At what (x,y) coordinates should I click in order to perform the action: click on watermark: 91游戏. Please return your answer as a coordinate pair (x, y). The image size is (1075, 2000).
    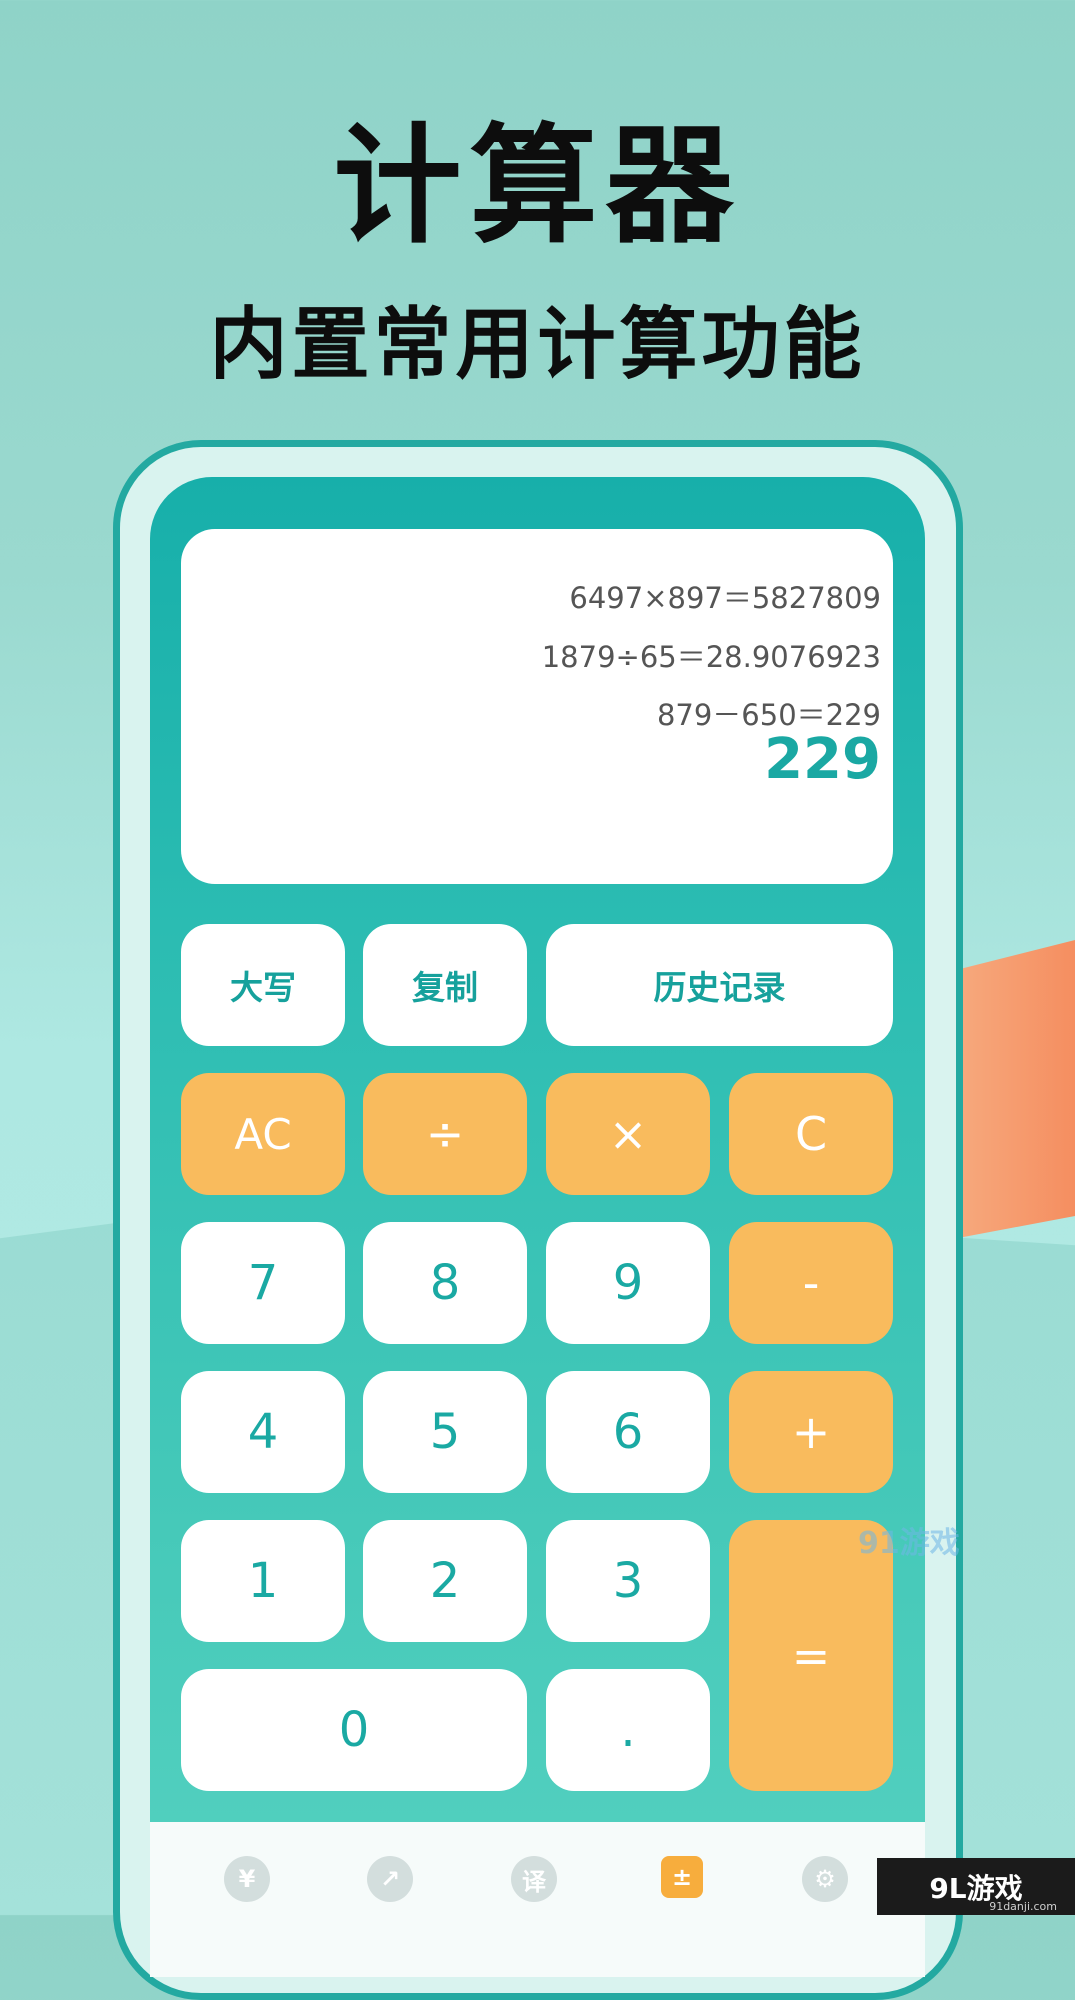
    Looking at the image, I should click on (909, 1543).